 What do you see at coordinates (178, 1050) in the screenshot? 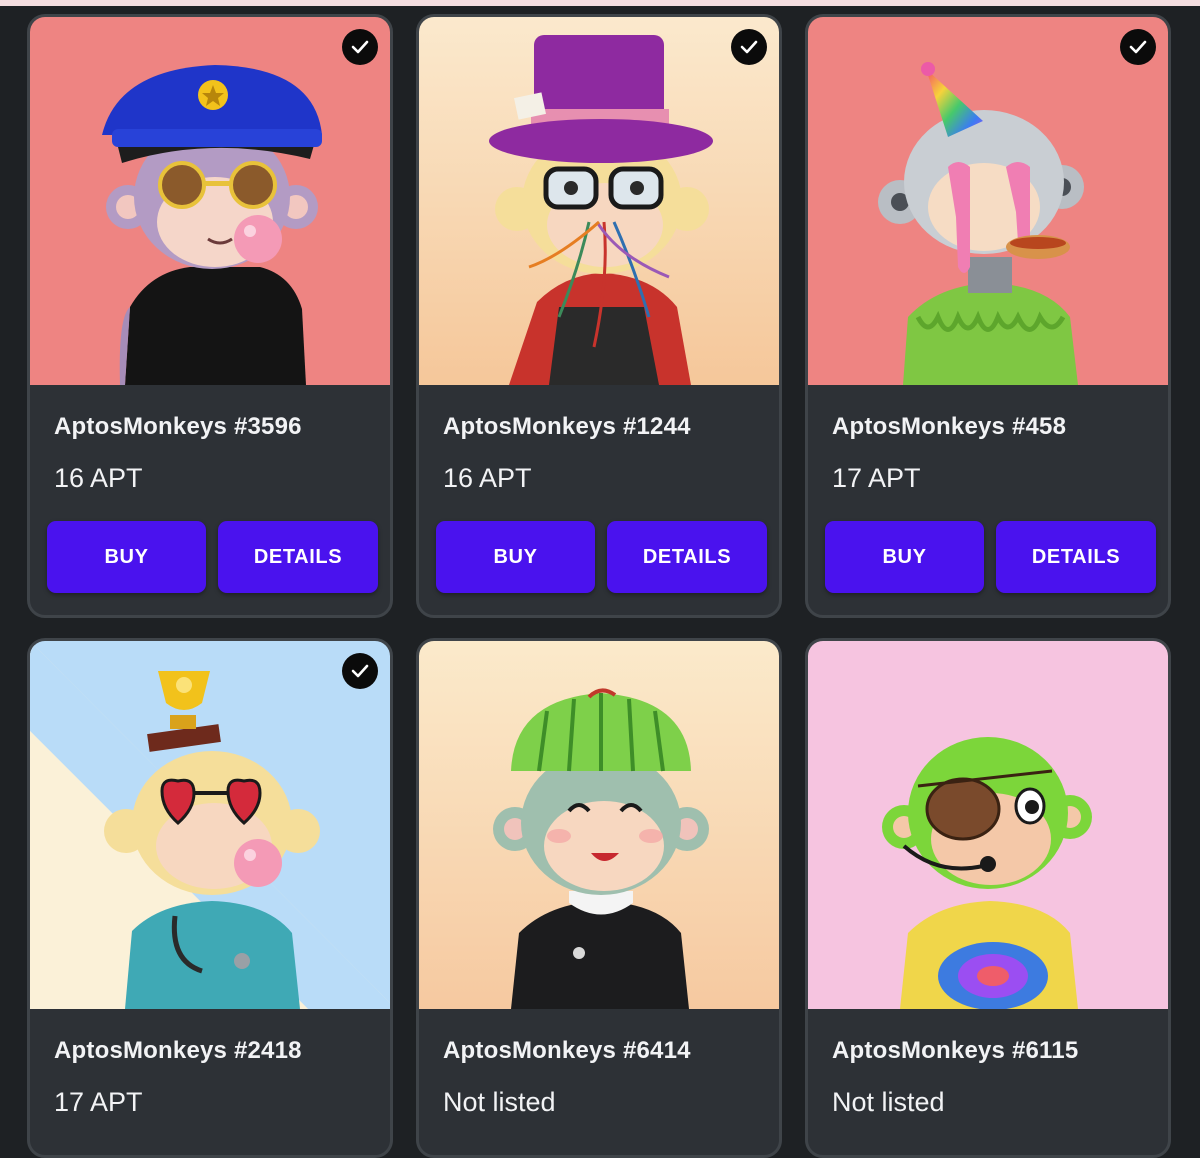
I see `nft-name: AptosMonkeys #2418` at bounding box center [178, 1050].